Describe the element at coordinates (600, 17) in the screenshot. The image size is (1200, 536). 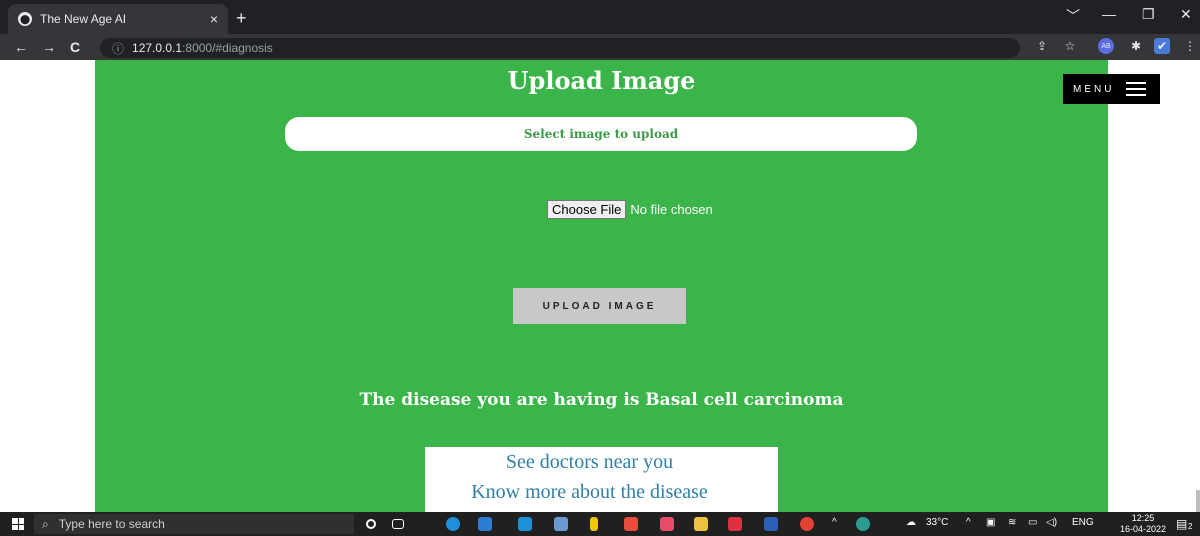
I see `browser-tabbar: ⬤ The New Age AI × + ﹀ — ❐ ✕` at that location.